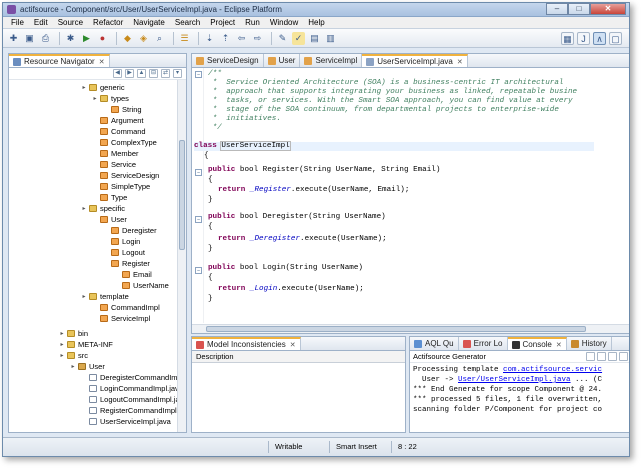  What do you see at coordinates (246, 343) in the screenshot?
I see `tab-model-inconsistencies: Model Inconsistencies ✕` at bounding box center [246, 343].